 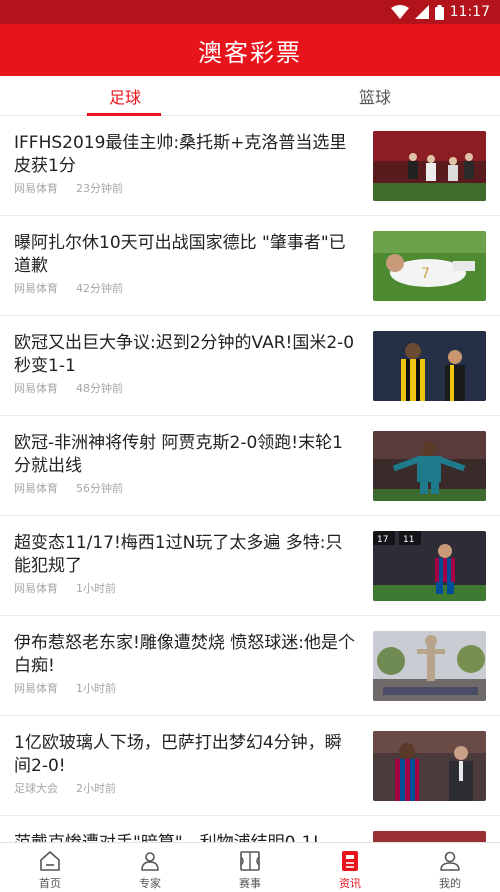 I want to click on news-item: 曝阿扎尔休10天可出战国家德比 "肇事者"已道歉 网易体育 42分钟前 7, so click(x=250, y=266).